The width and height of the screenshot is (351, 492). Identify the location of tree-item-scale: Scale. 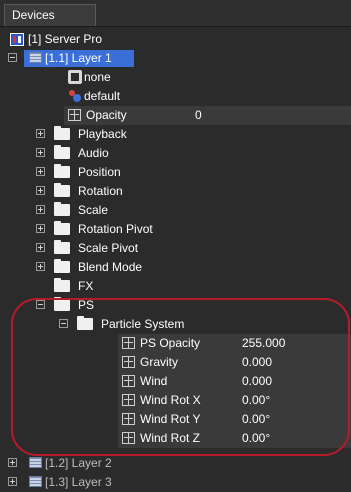
(175, 210).